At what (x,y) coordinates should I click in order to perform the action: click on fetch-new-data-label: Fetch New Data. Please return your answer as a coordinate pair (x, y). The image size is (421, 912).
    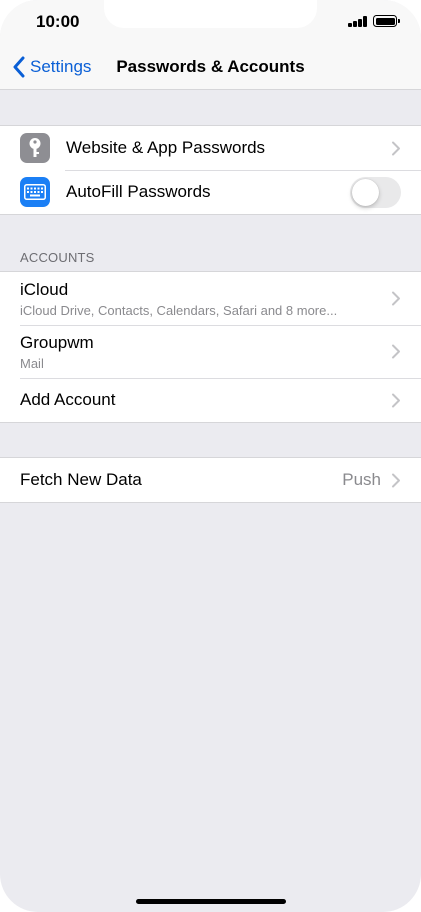
    Looking at the image, I should click on (81, 479).